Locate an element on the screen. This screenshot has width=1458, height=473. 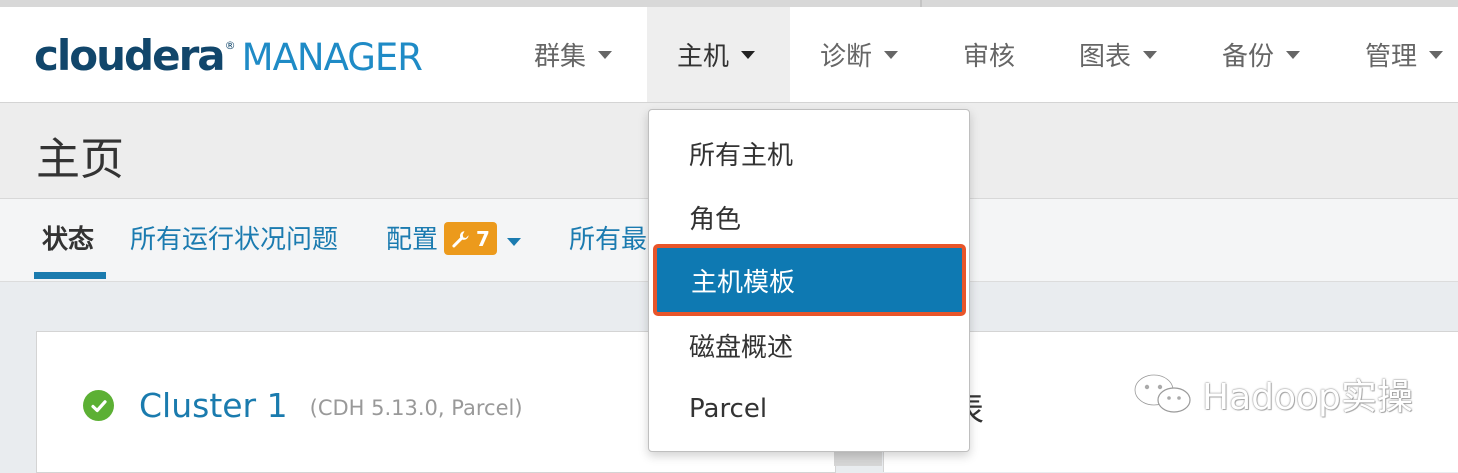
page-title: 主页 is located at coordinates (80, 159).